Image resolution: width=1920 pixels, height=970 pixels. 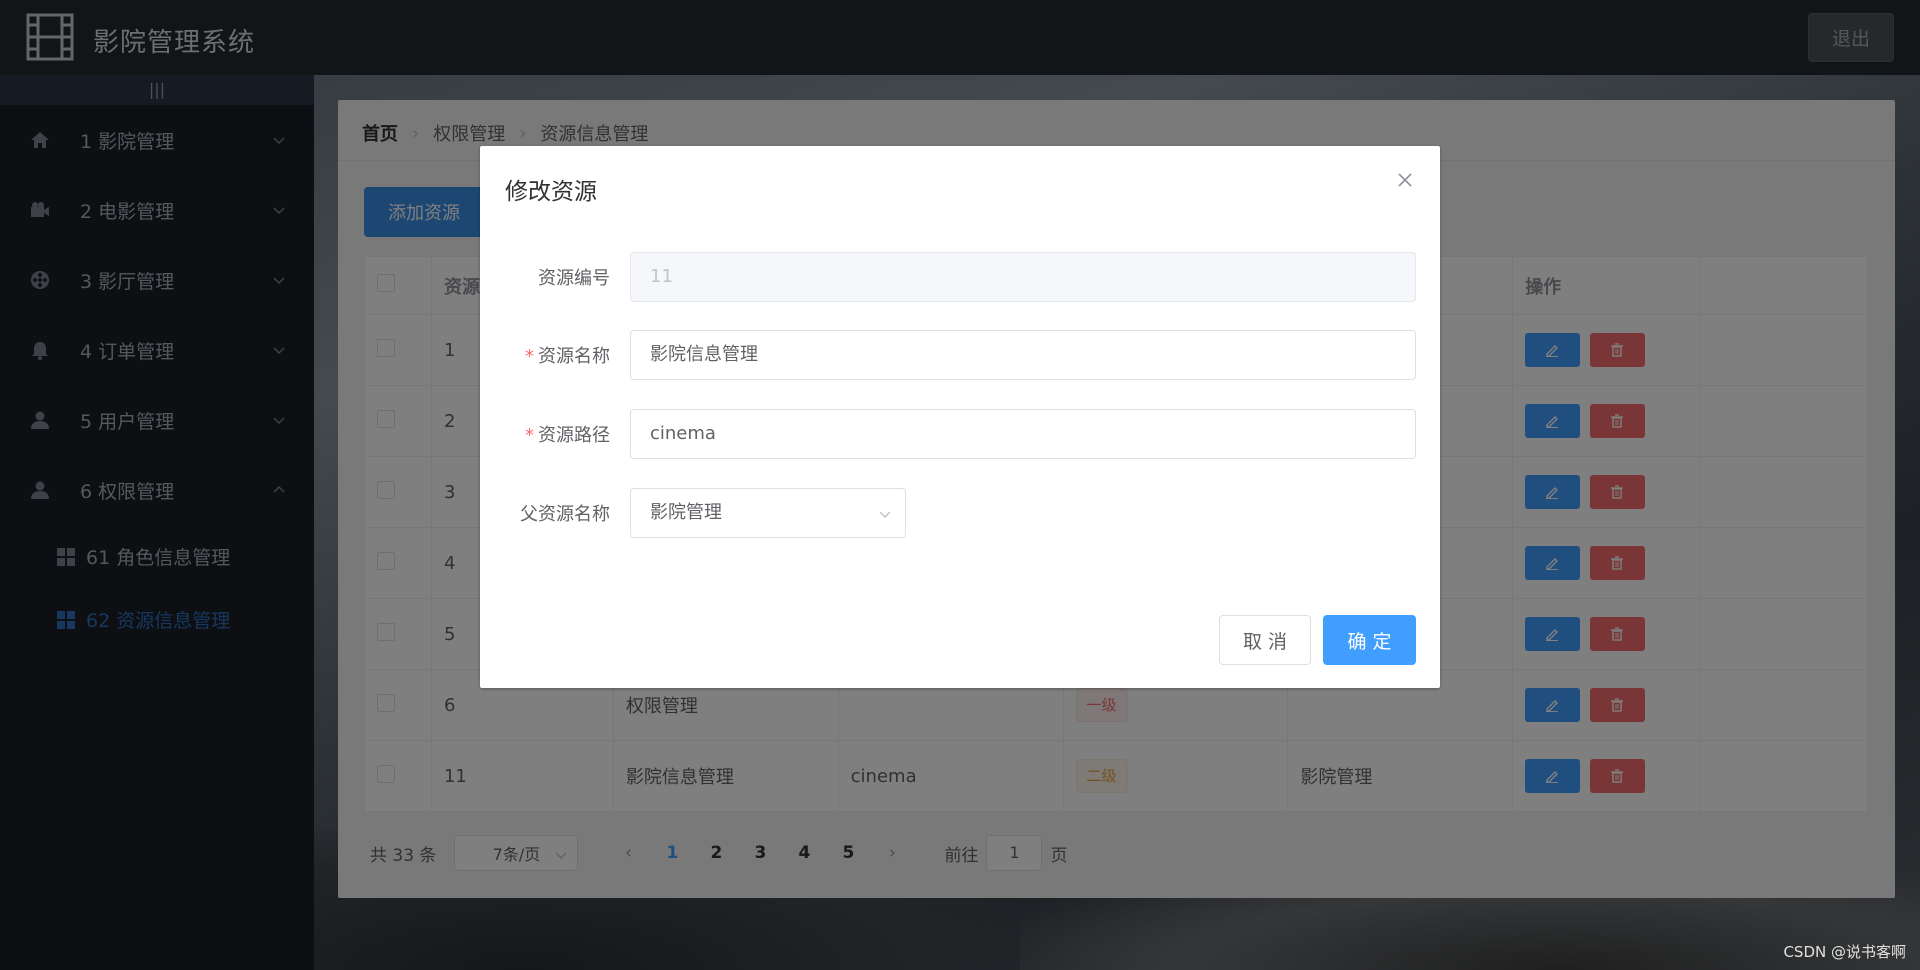 I want to click on label-text: 资源路径, so click(x=574, y=435).